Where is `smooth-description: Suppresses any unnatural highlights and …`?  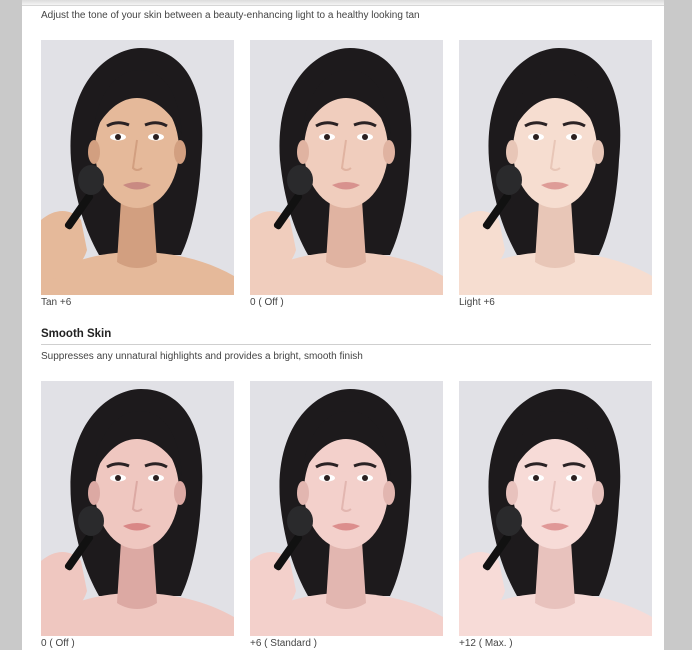 smooth-description: Suppresses any unnatural highlights and … is located at coordinates (202, 356).